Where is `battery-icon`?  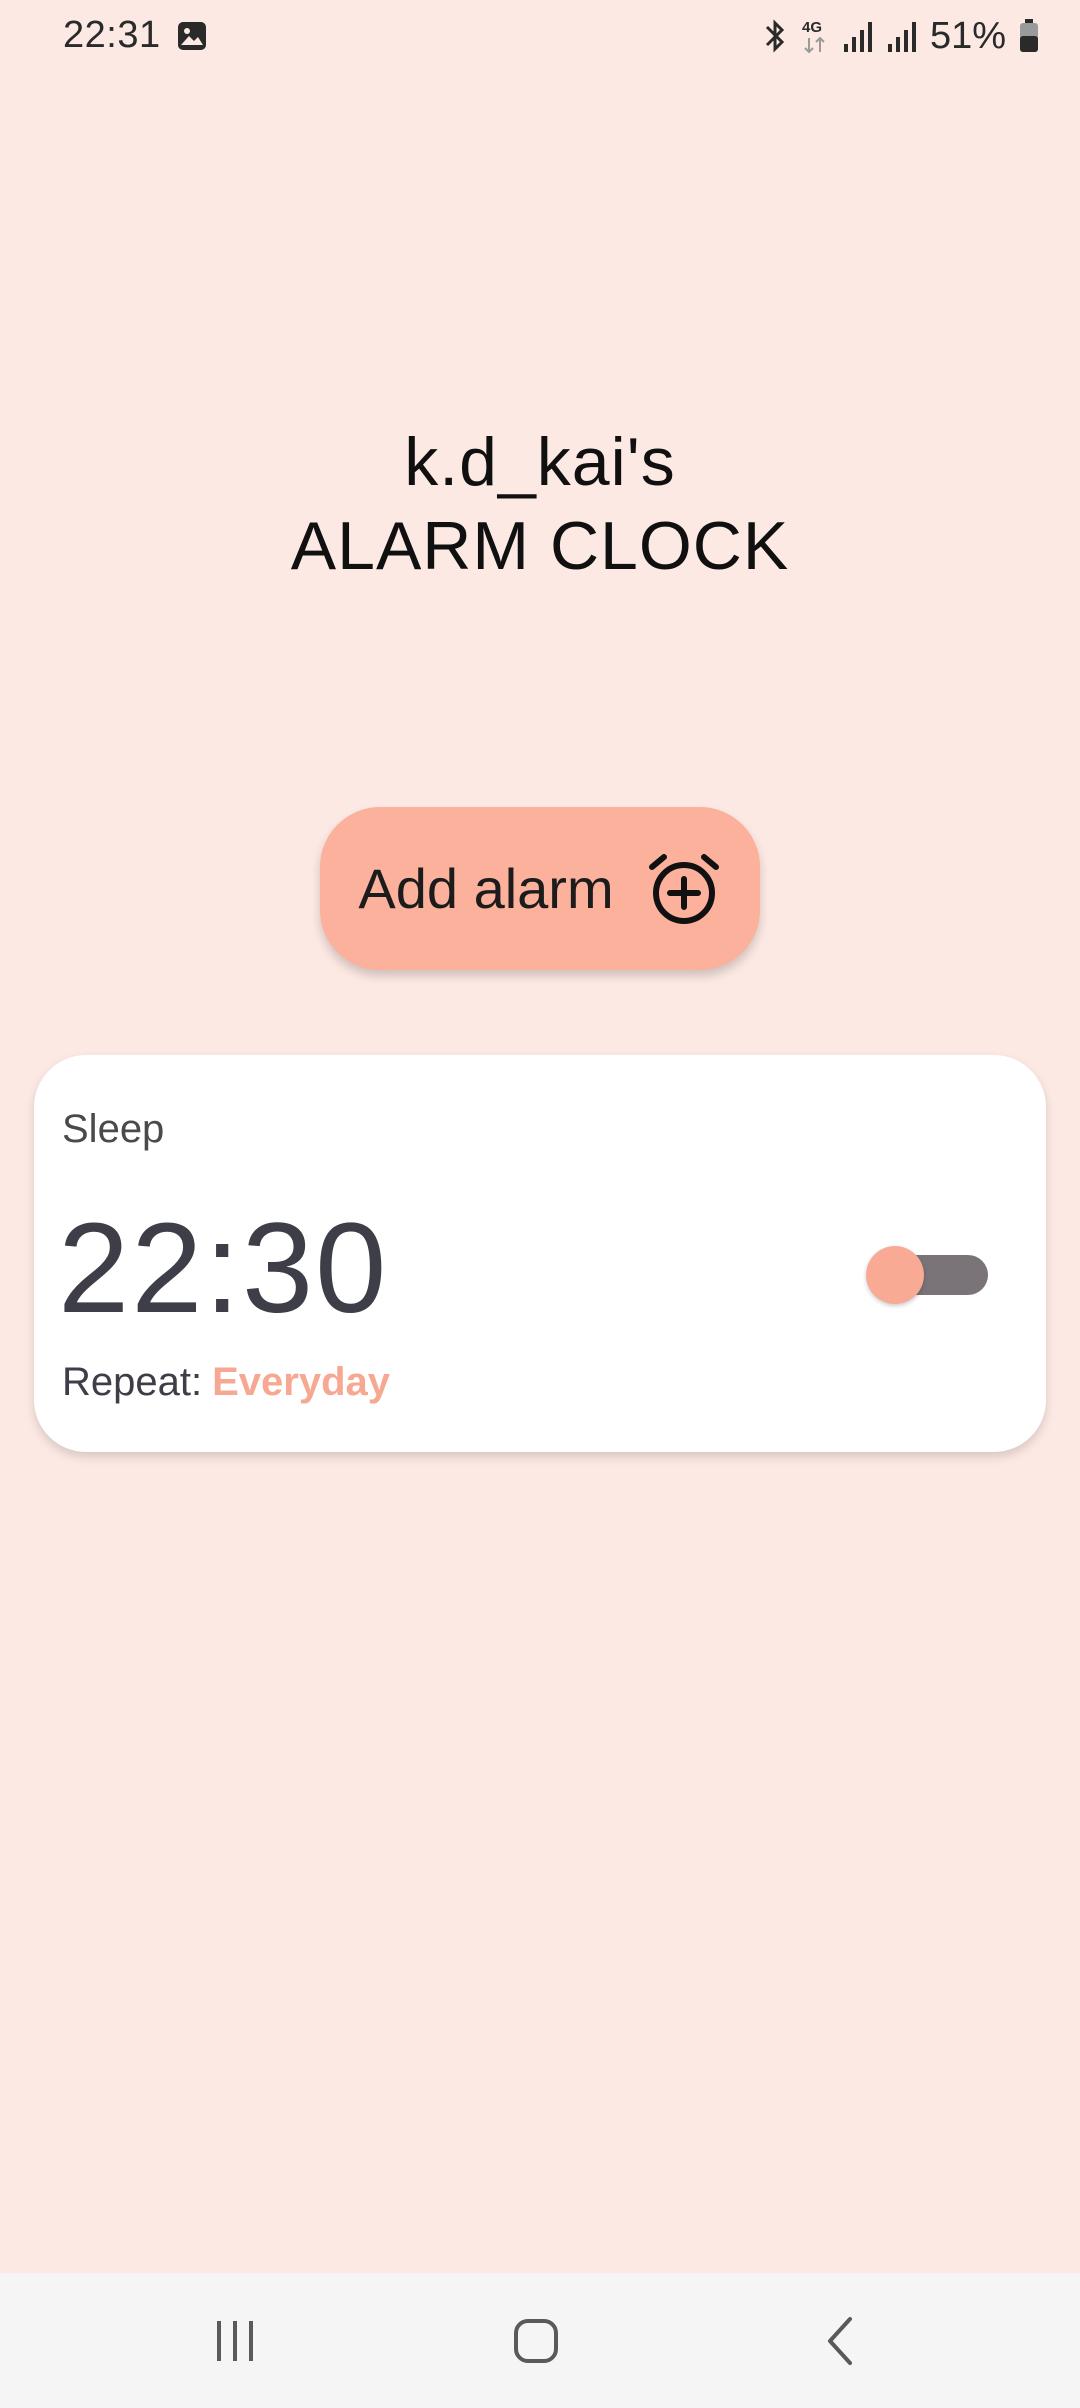 battery-icon is located at coordinates (1029, 35).